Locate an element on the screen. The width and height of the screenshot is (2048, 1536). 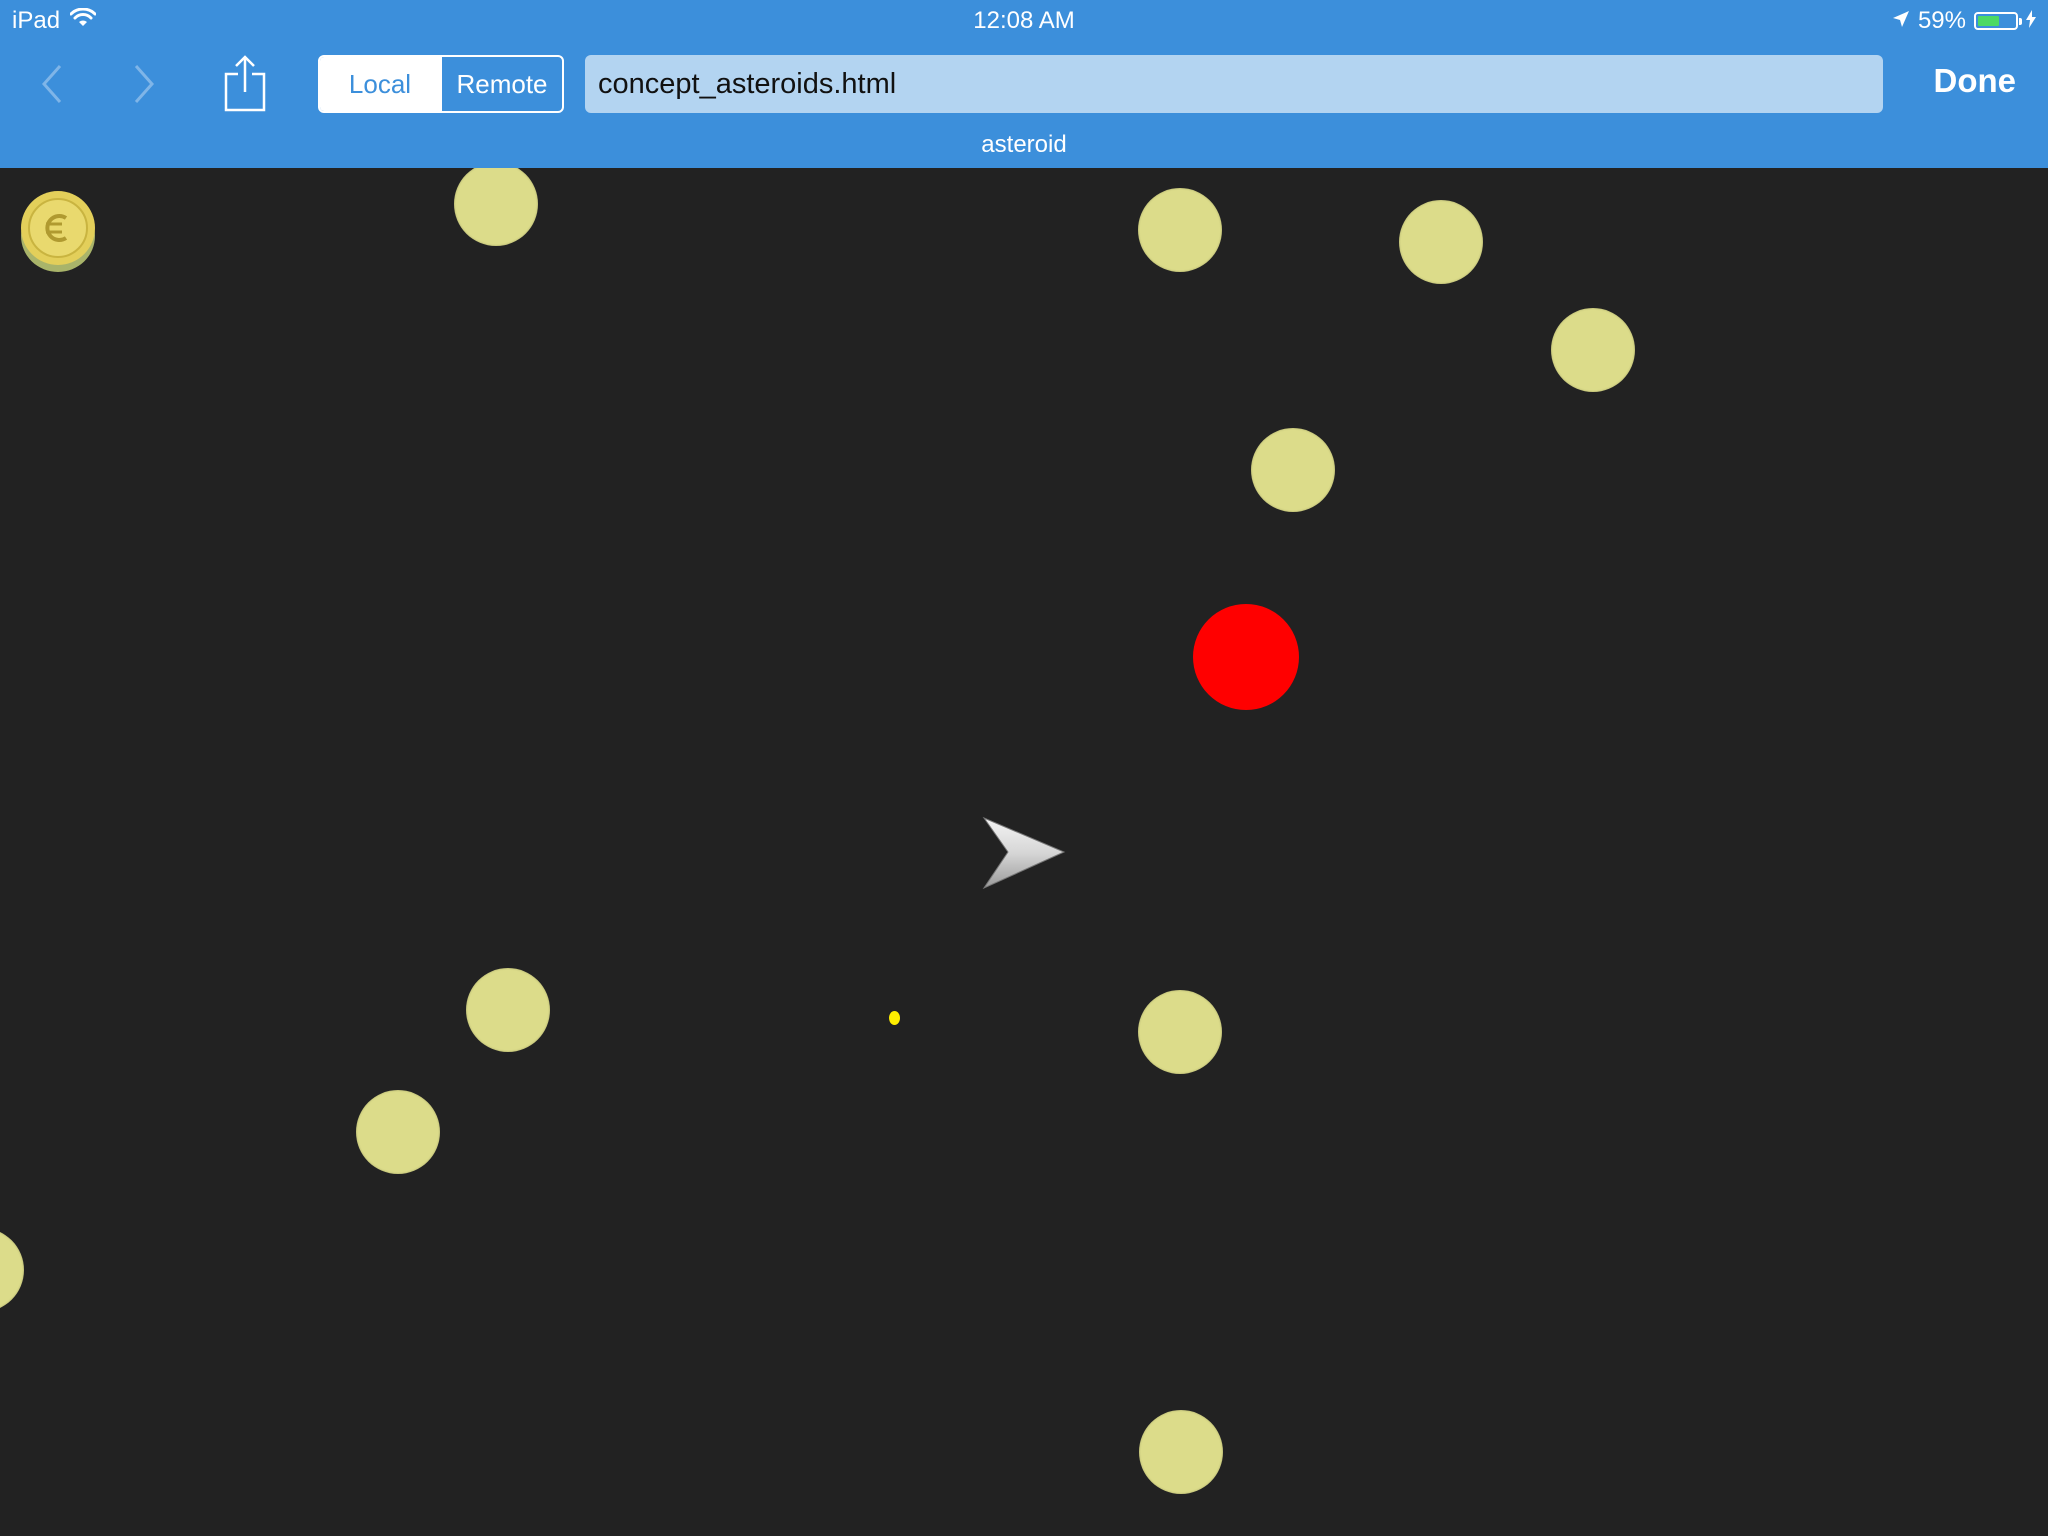
status-time: 12:08 AM is located at coordinates (1024, 20).